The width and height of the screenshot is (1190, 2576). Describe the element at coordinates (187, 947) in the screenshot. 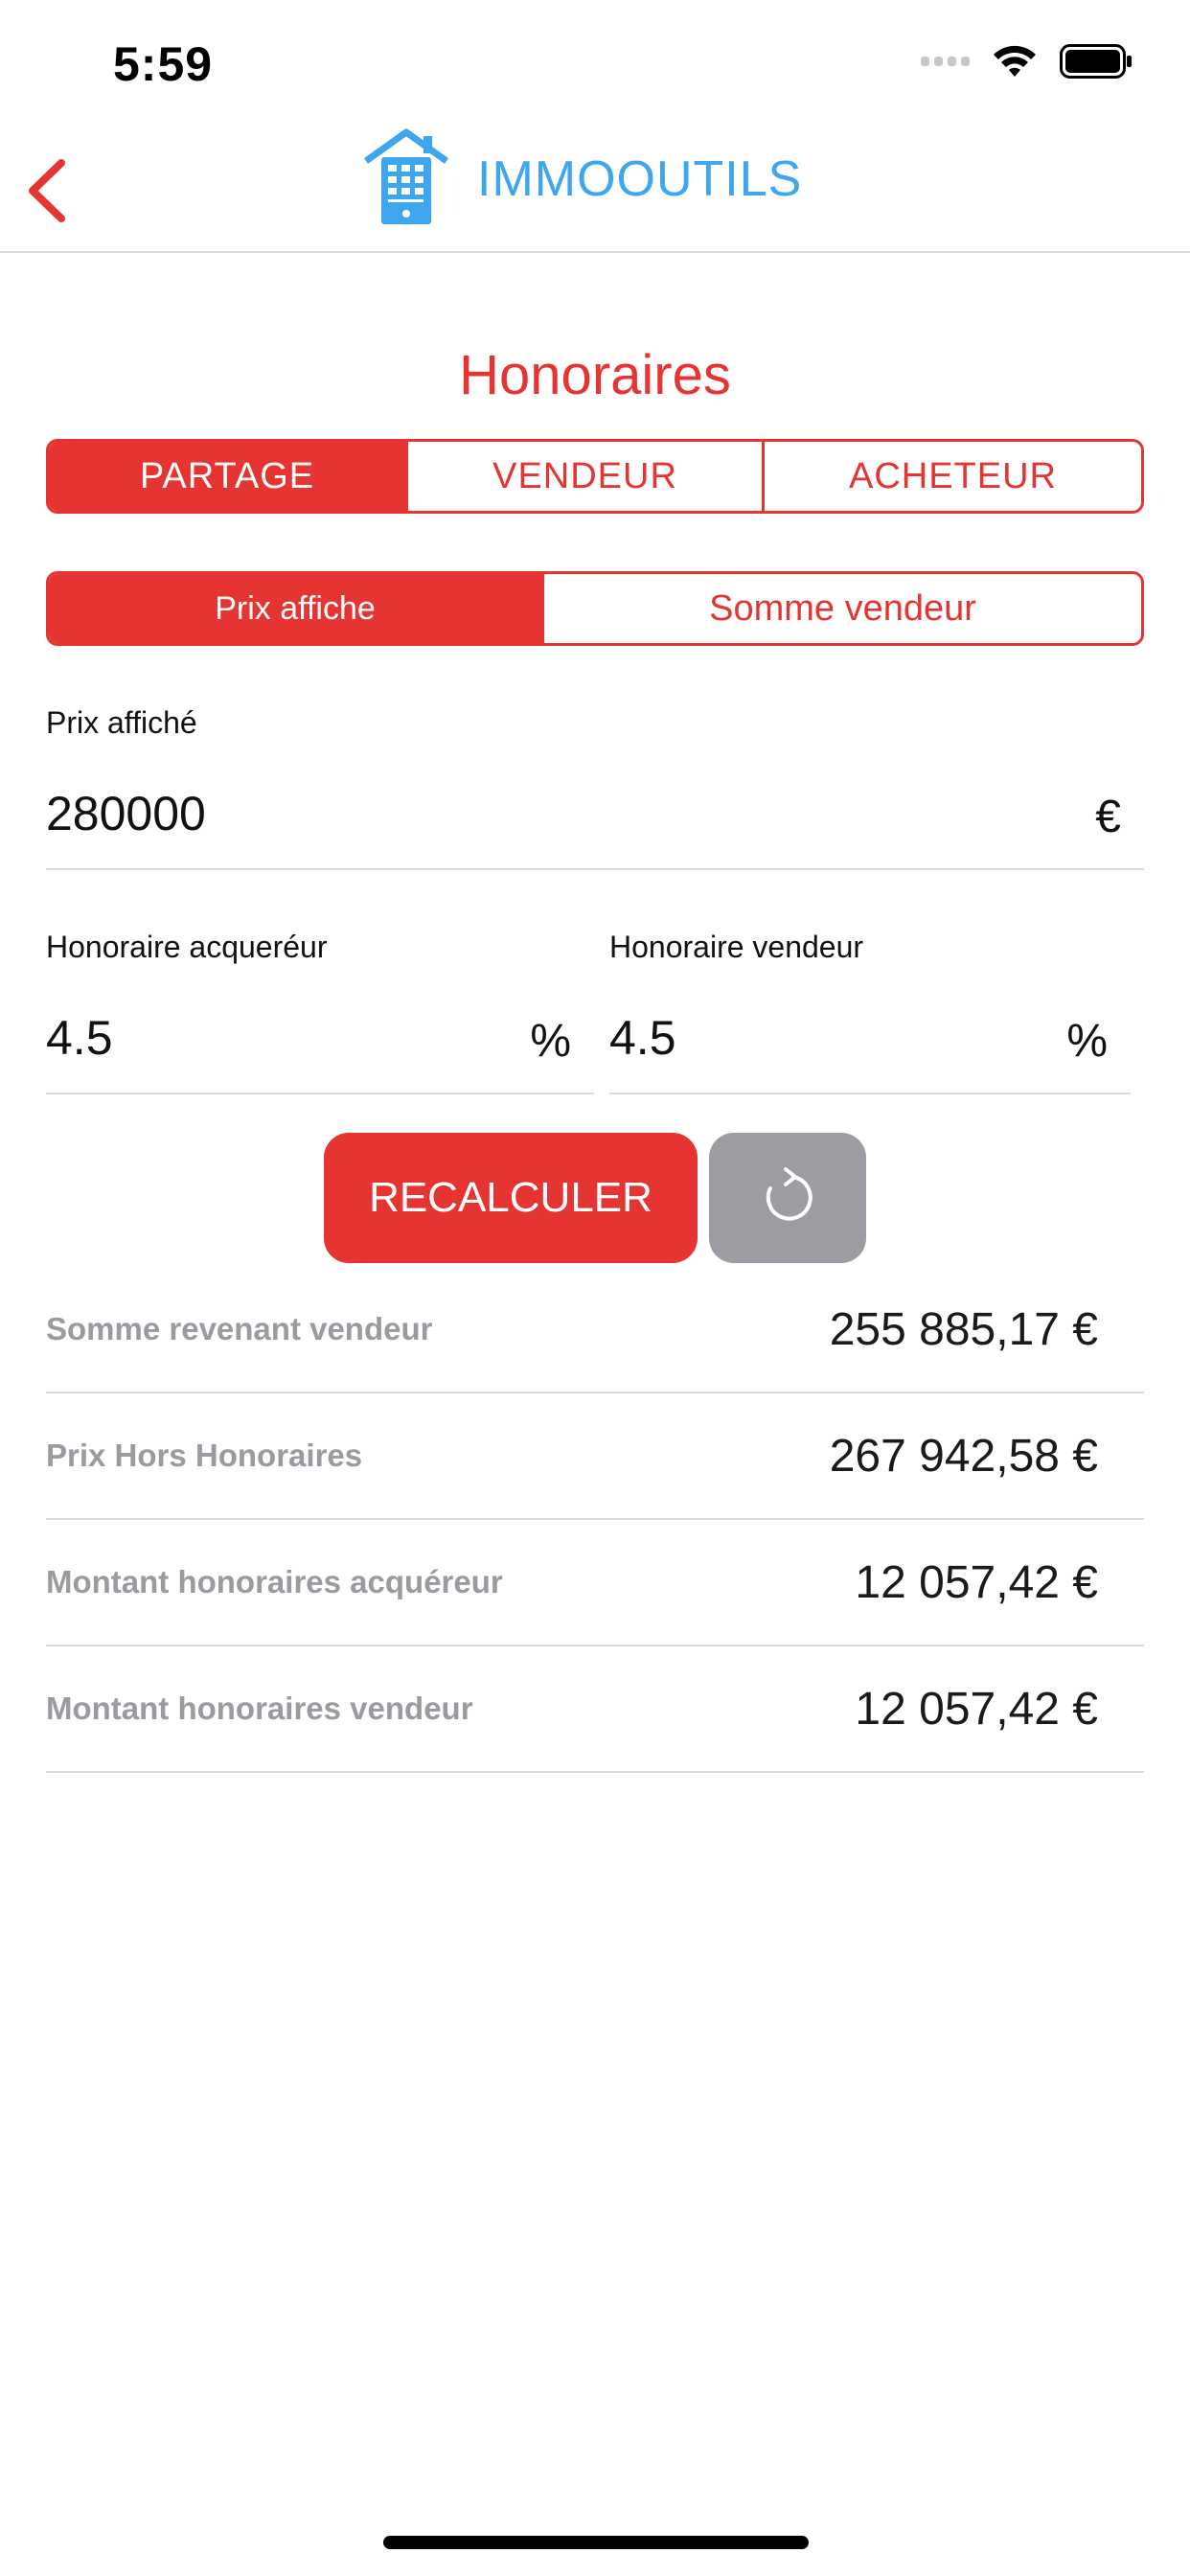

I see `honoraire-acquereur-label: Honoraire acqueréur` at that location.